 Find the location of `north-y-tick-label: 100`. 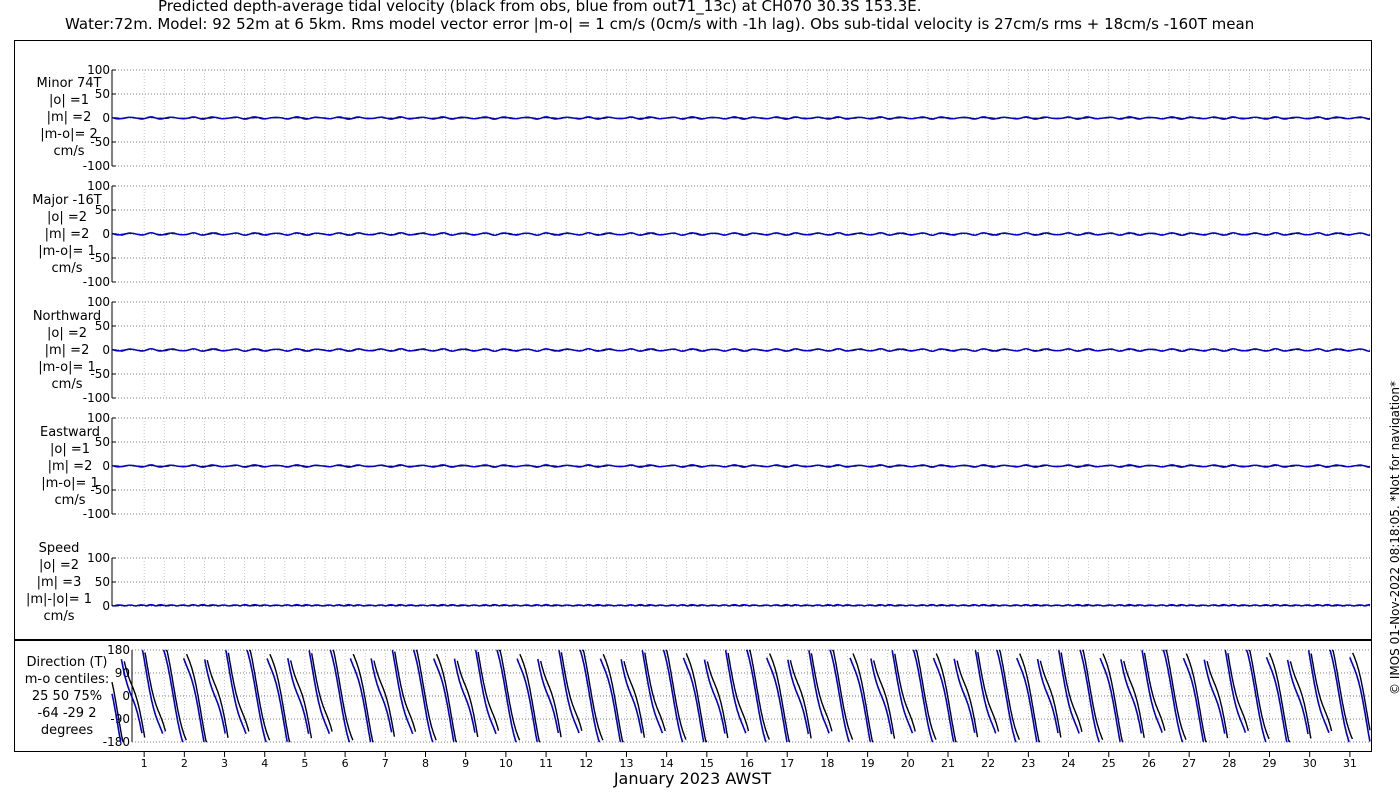

north-y-tick-label: 100 is located at coordinates (98, 302).